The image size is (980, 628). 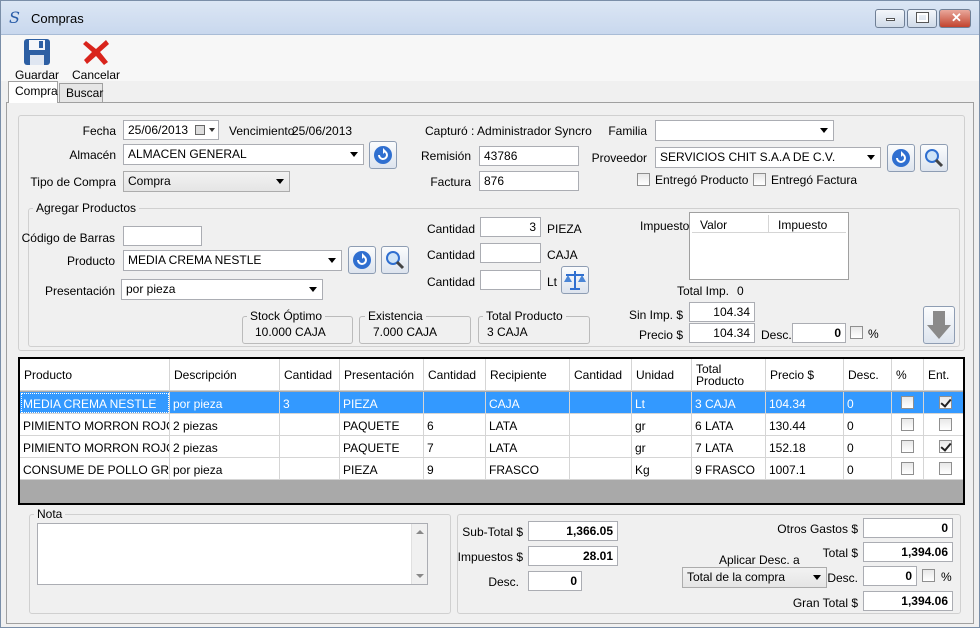 What do you see at coordinates (805, 447) in the screenshot?
I see `grid-cell-precio: 152.18` at bounding box center [805, 447].